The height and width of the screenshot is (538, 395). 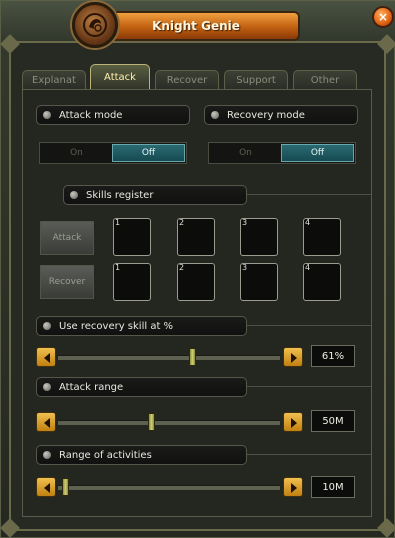 What do you see at coordinates (333, 421) in the screenshot?
I see `attack-range-value: 50M` at bounding box center [333, 421].